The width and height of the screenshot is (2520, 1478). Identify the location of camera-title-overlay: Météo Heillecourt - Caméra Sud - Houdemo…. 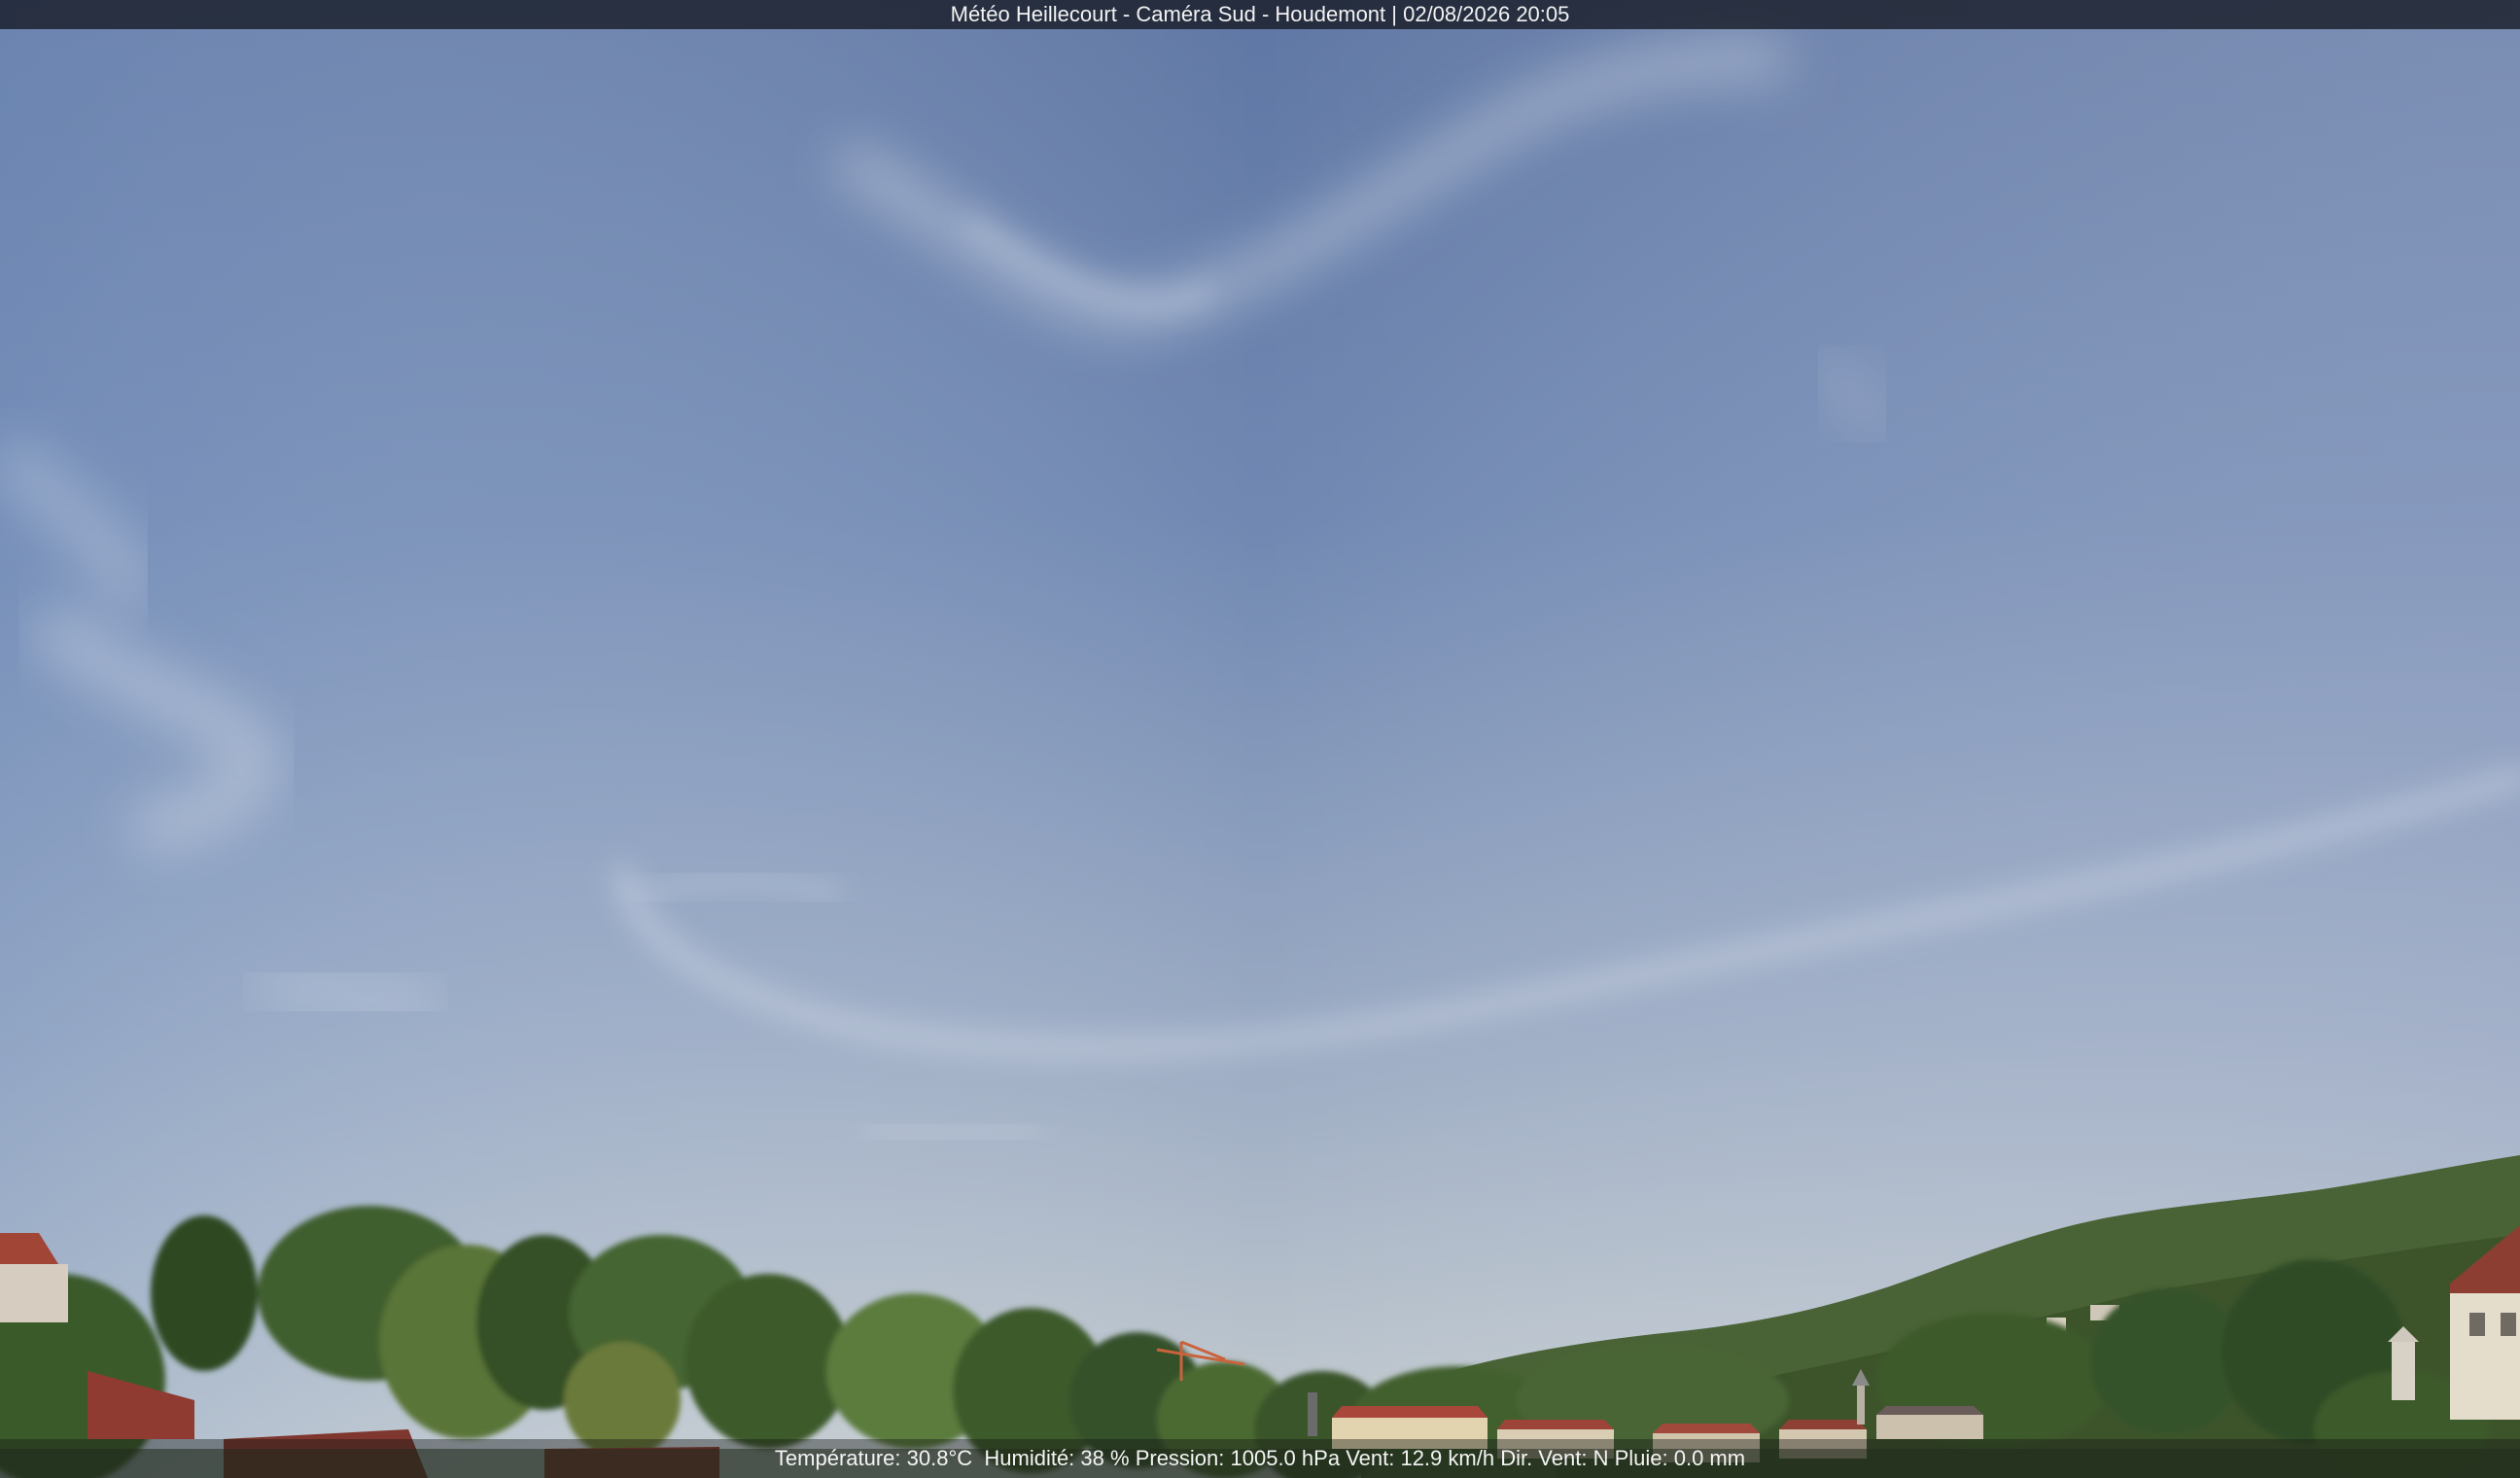
(1260, 14).